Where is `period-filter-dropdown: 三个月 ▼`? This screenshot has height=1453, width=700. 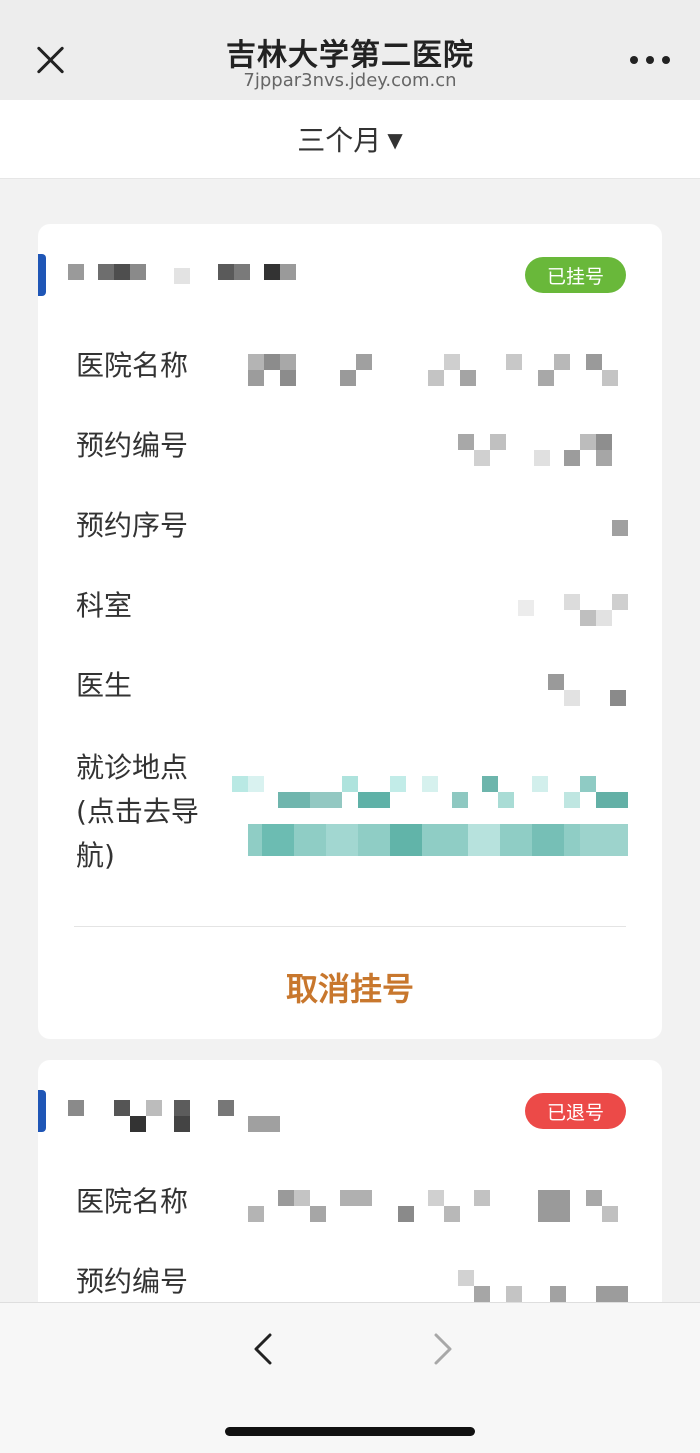 period-filter-dropdown: 三个月 ▼ is located at coordinates (349, 139).